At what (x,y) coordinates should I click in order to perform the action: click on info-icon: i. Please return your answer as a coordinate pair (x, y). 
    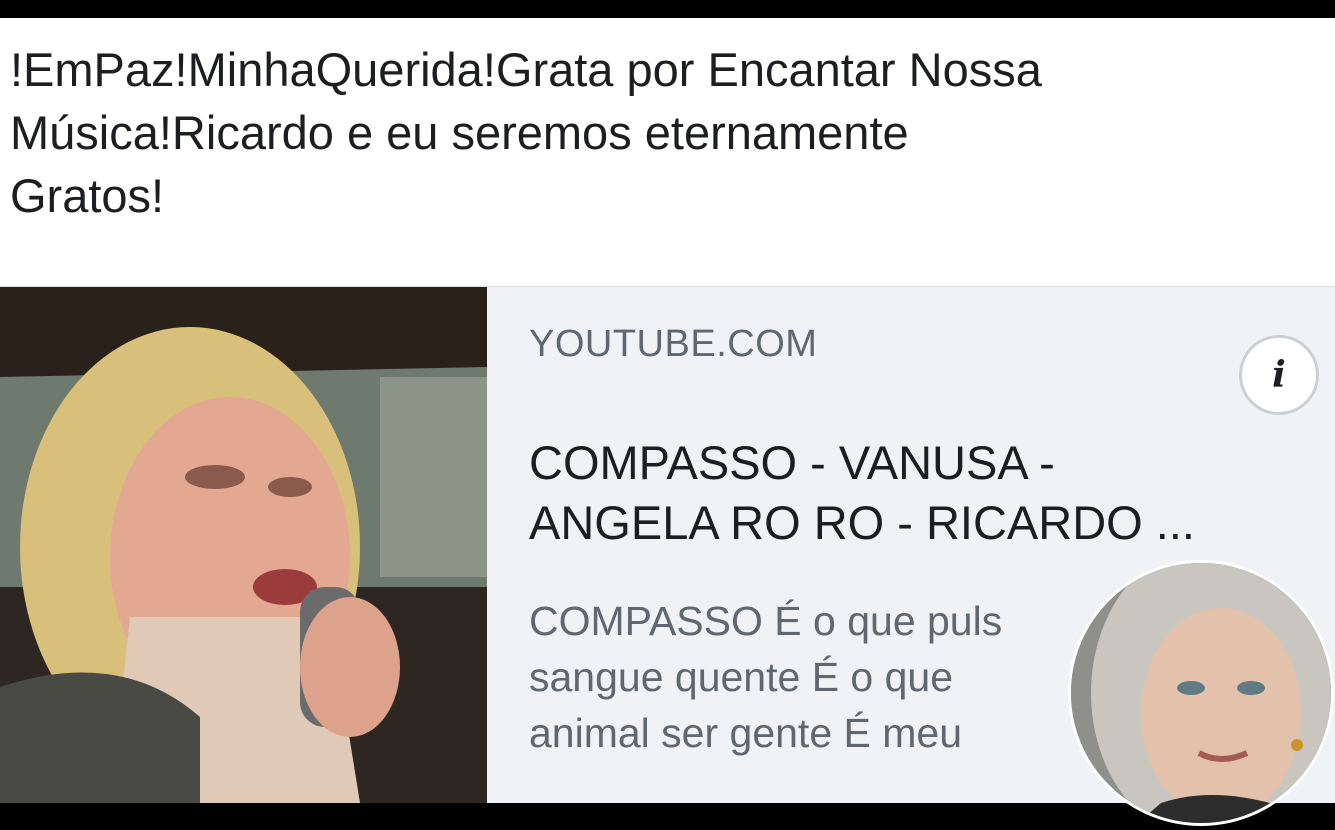
    Looking at the image, I should click on (1279, 375).